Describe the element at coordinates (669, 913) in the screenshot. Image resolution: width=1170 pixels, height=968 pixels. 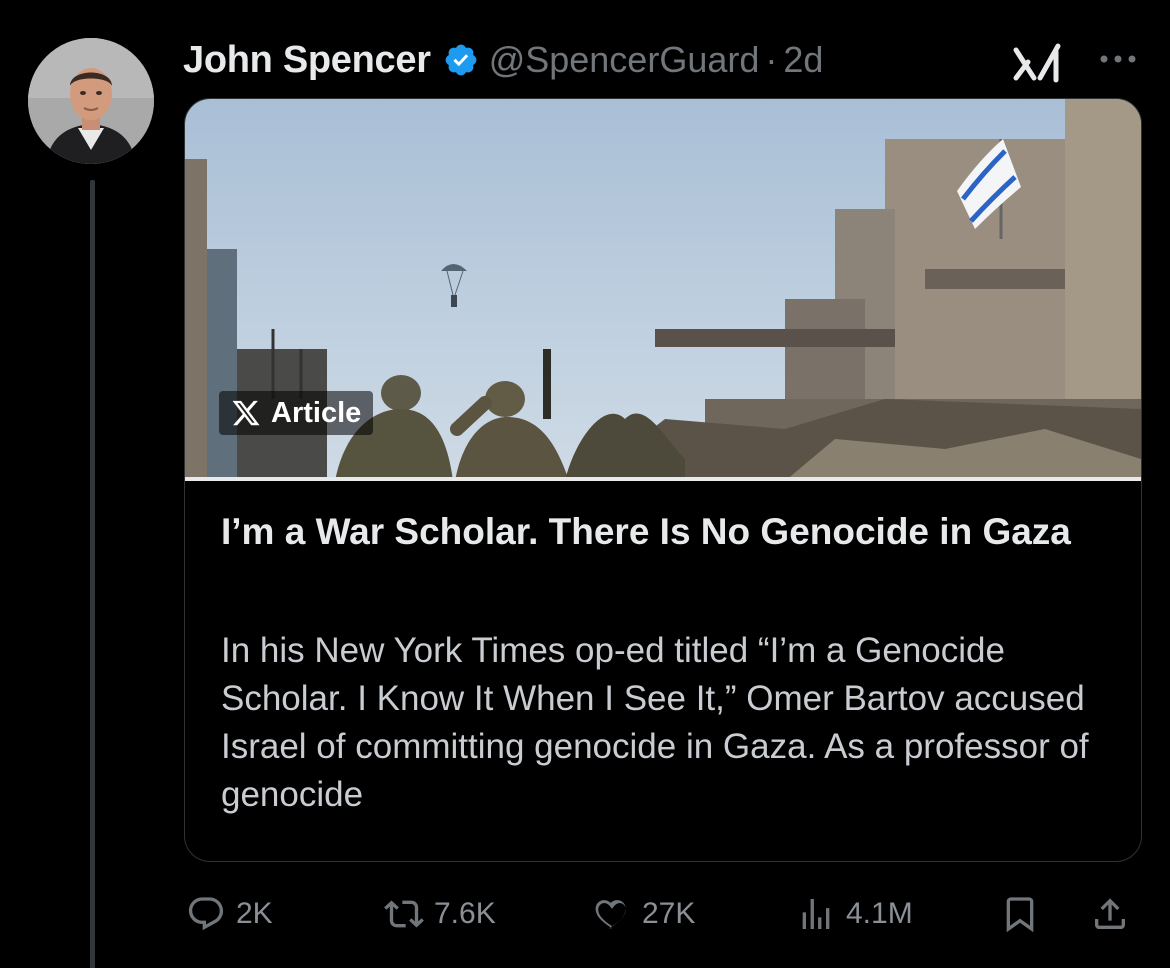
I see `like-count: 27K` at that location.